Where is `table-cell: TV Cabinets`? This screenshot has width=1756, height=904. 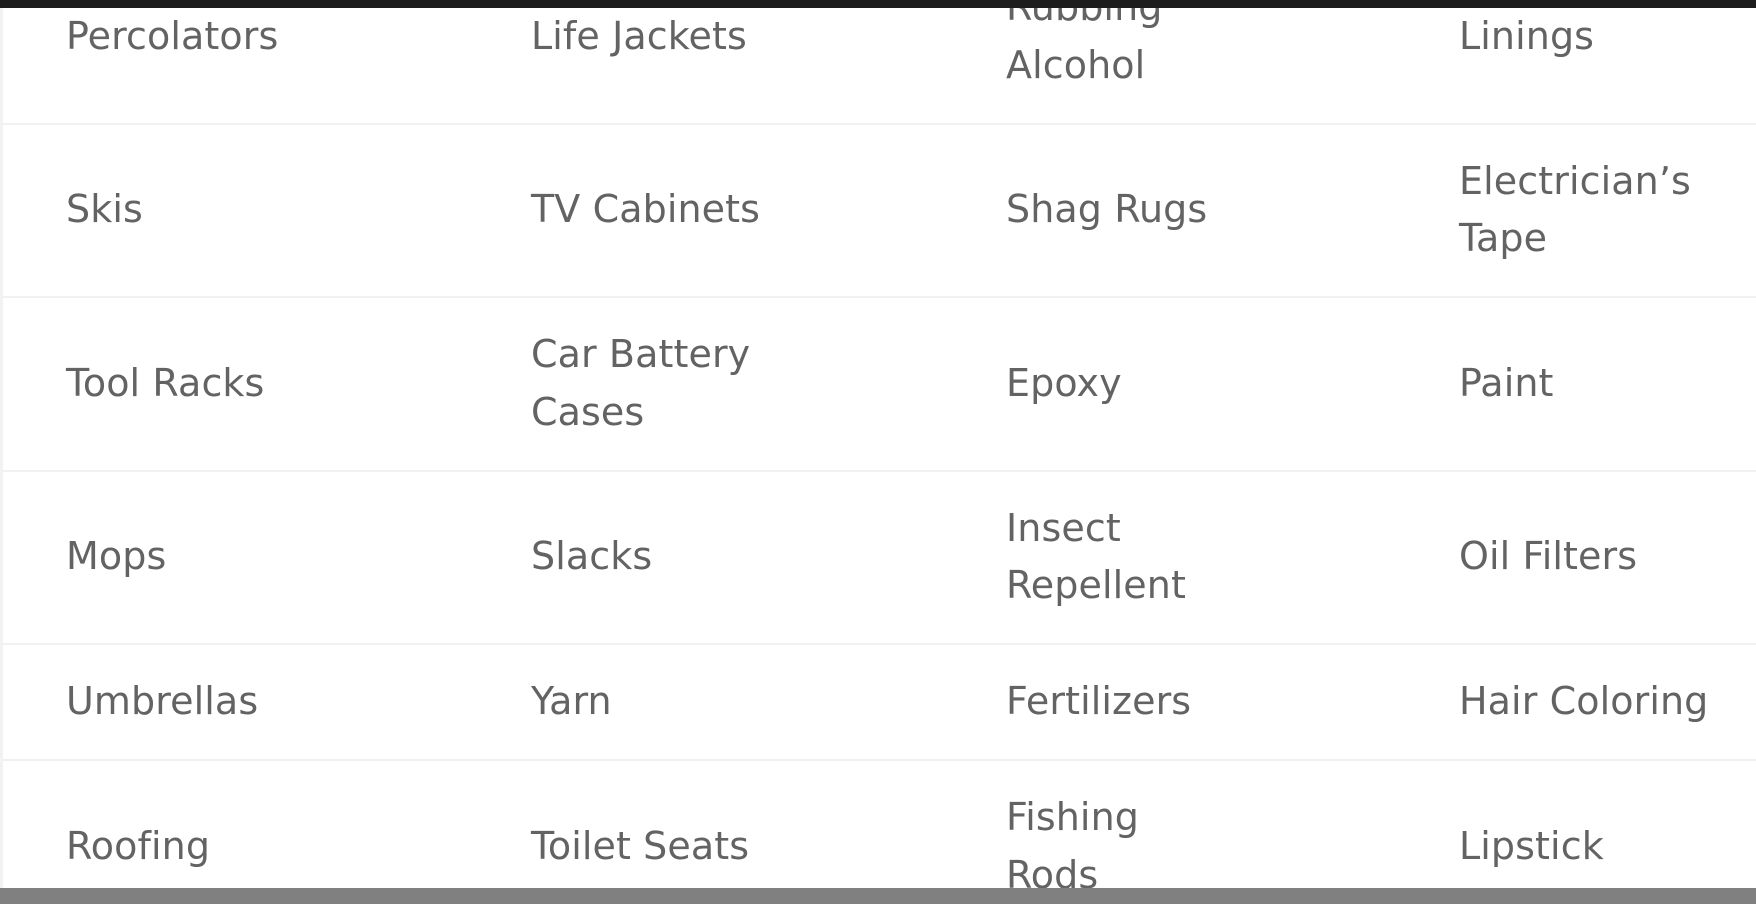 table-cell: TV Cabinets is located at coordinates (706, 210).